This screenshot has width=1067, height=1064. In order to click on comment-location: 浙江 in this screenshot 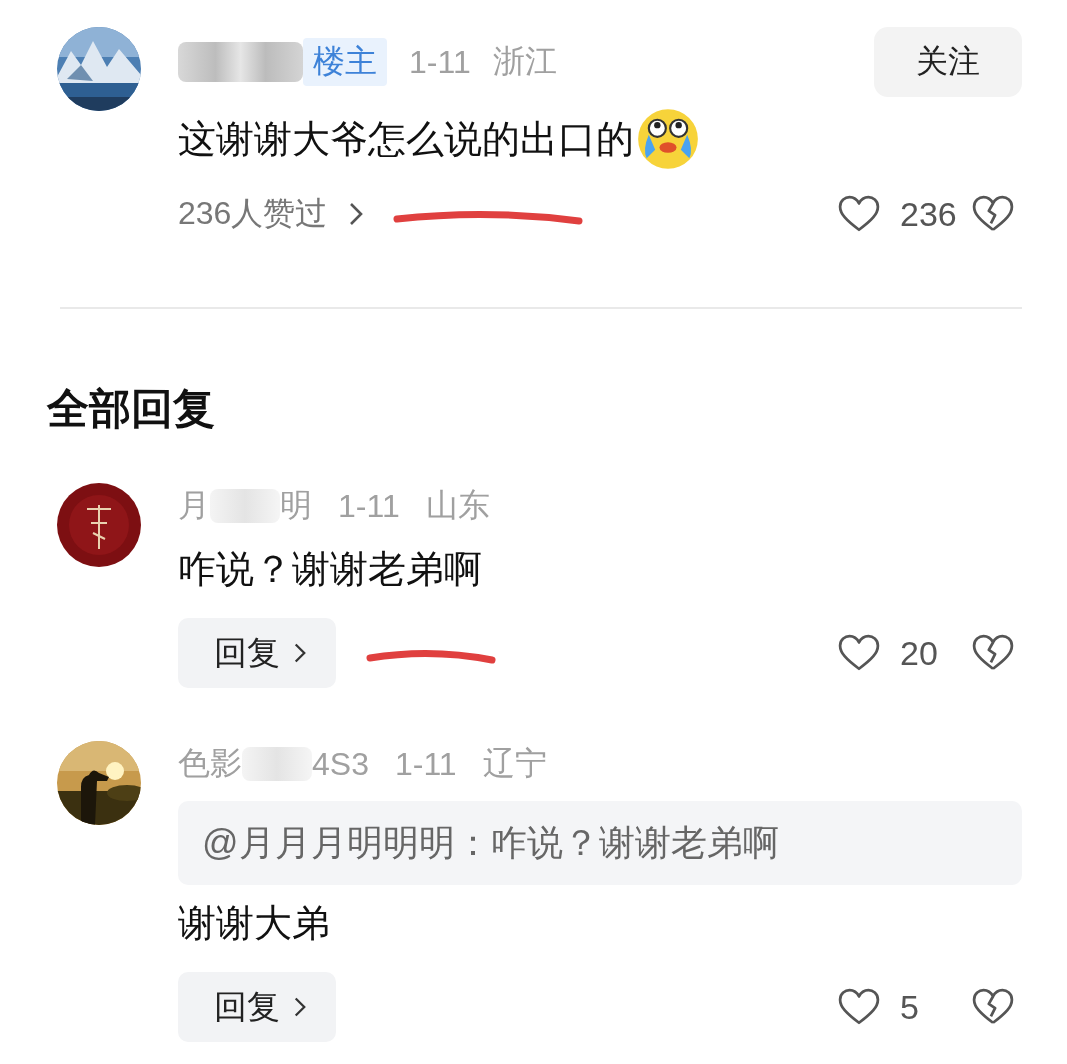, I will do `click(524, 61)`.